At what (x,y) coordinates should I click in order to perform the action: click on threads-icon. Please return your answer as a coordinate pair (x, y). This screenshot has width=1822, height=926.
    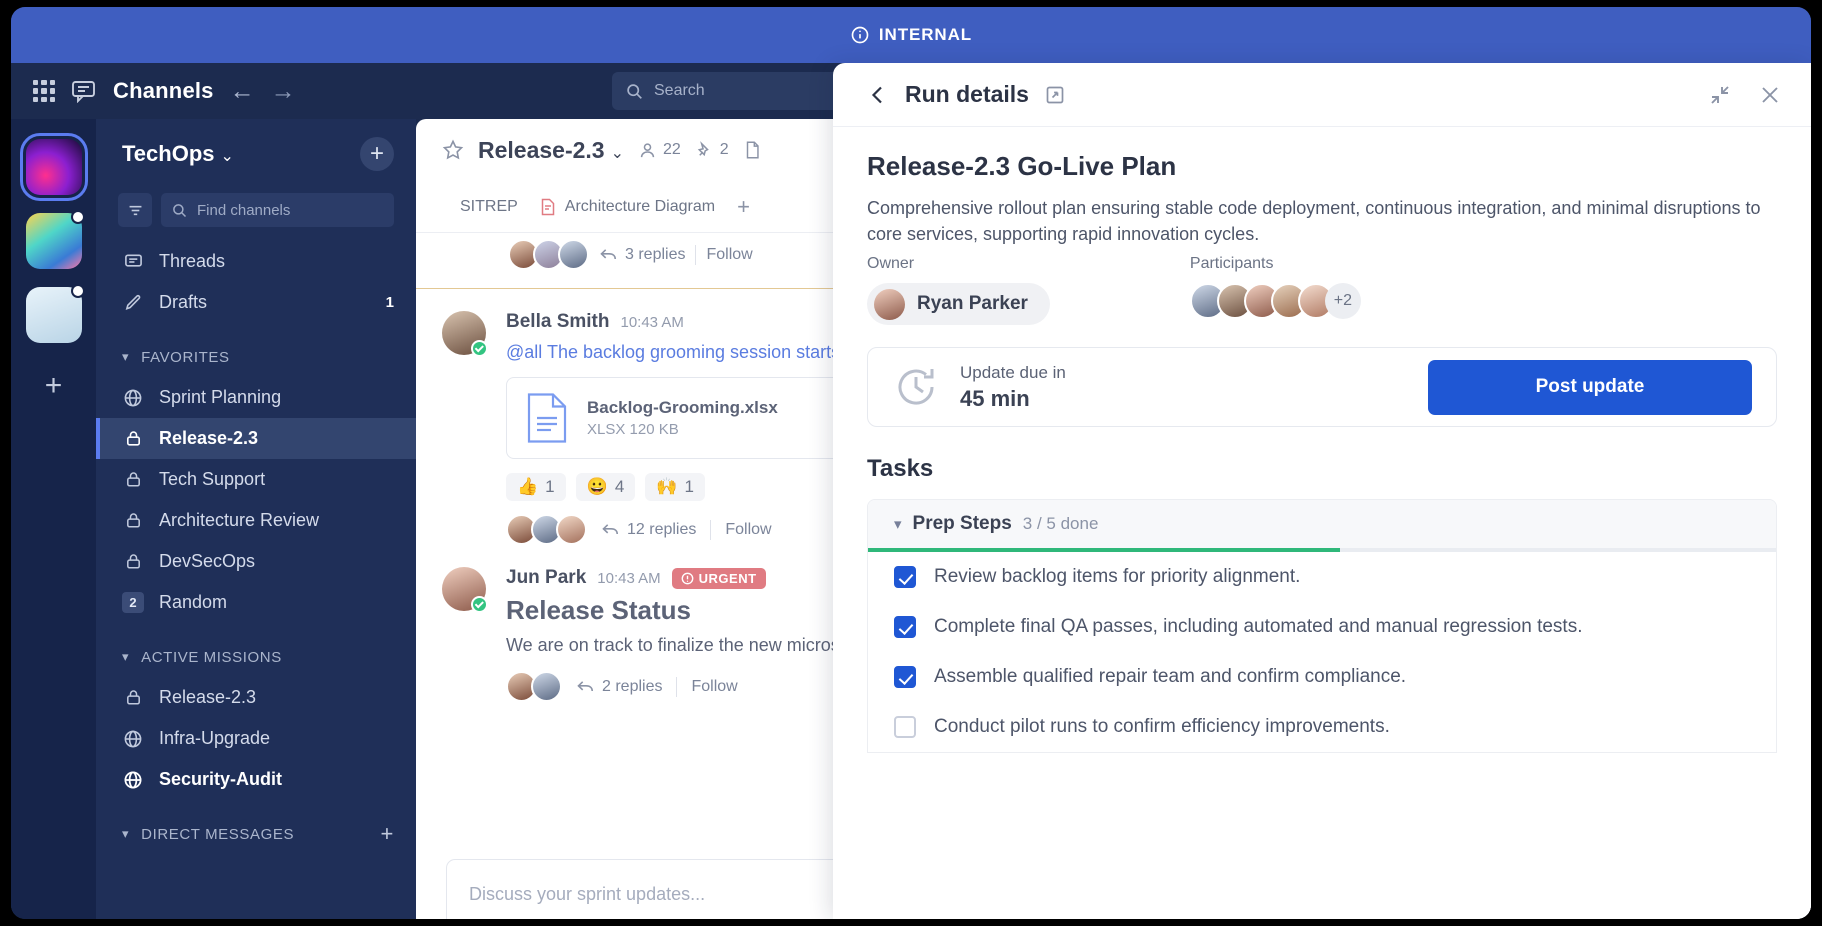
    Looking at the image, I should click on (133, 261).